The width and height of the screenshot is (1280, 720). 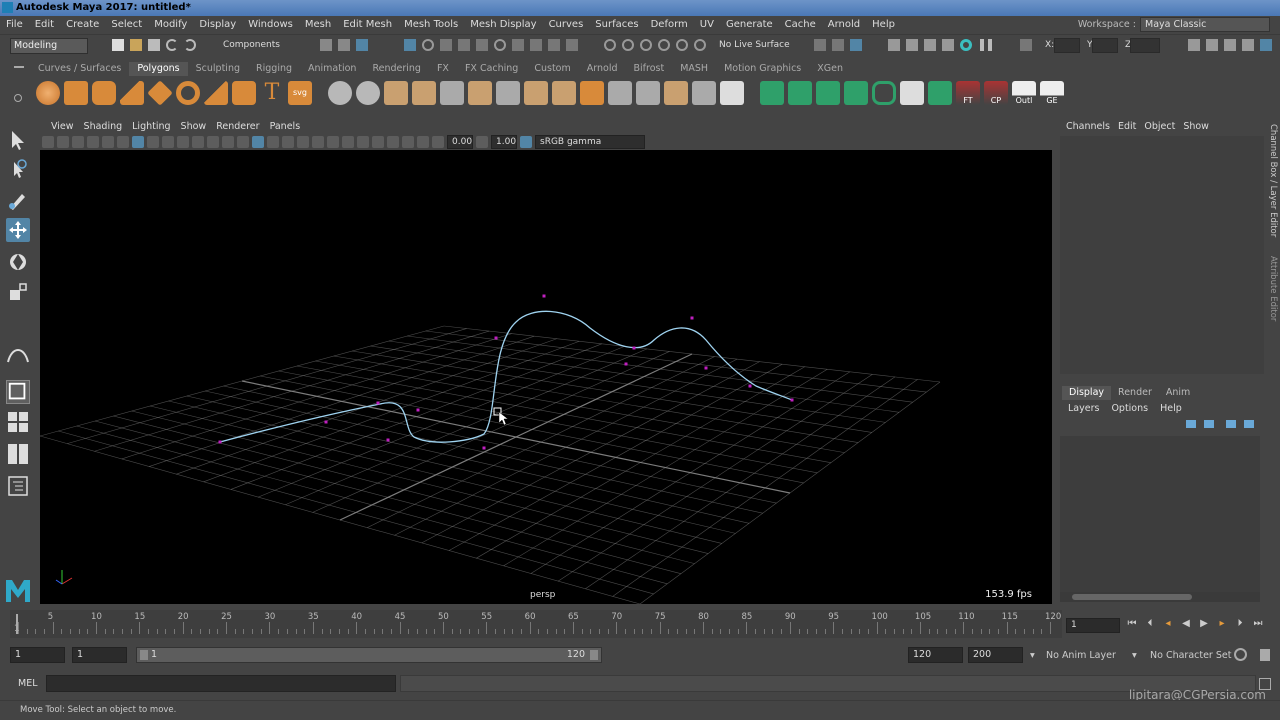 What do you see at coordinates (966, 45) in the screenshot?
I see `arnold-render-icon` at bounding box center [966, 45].